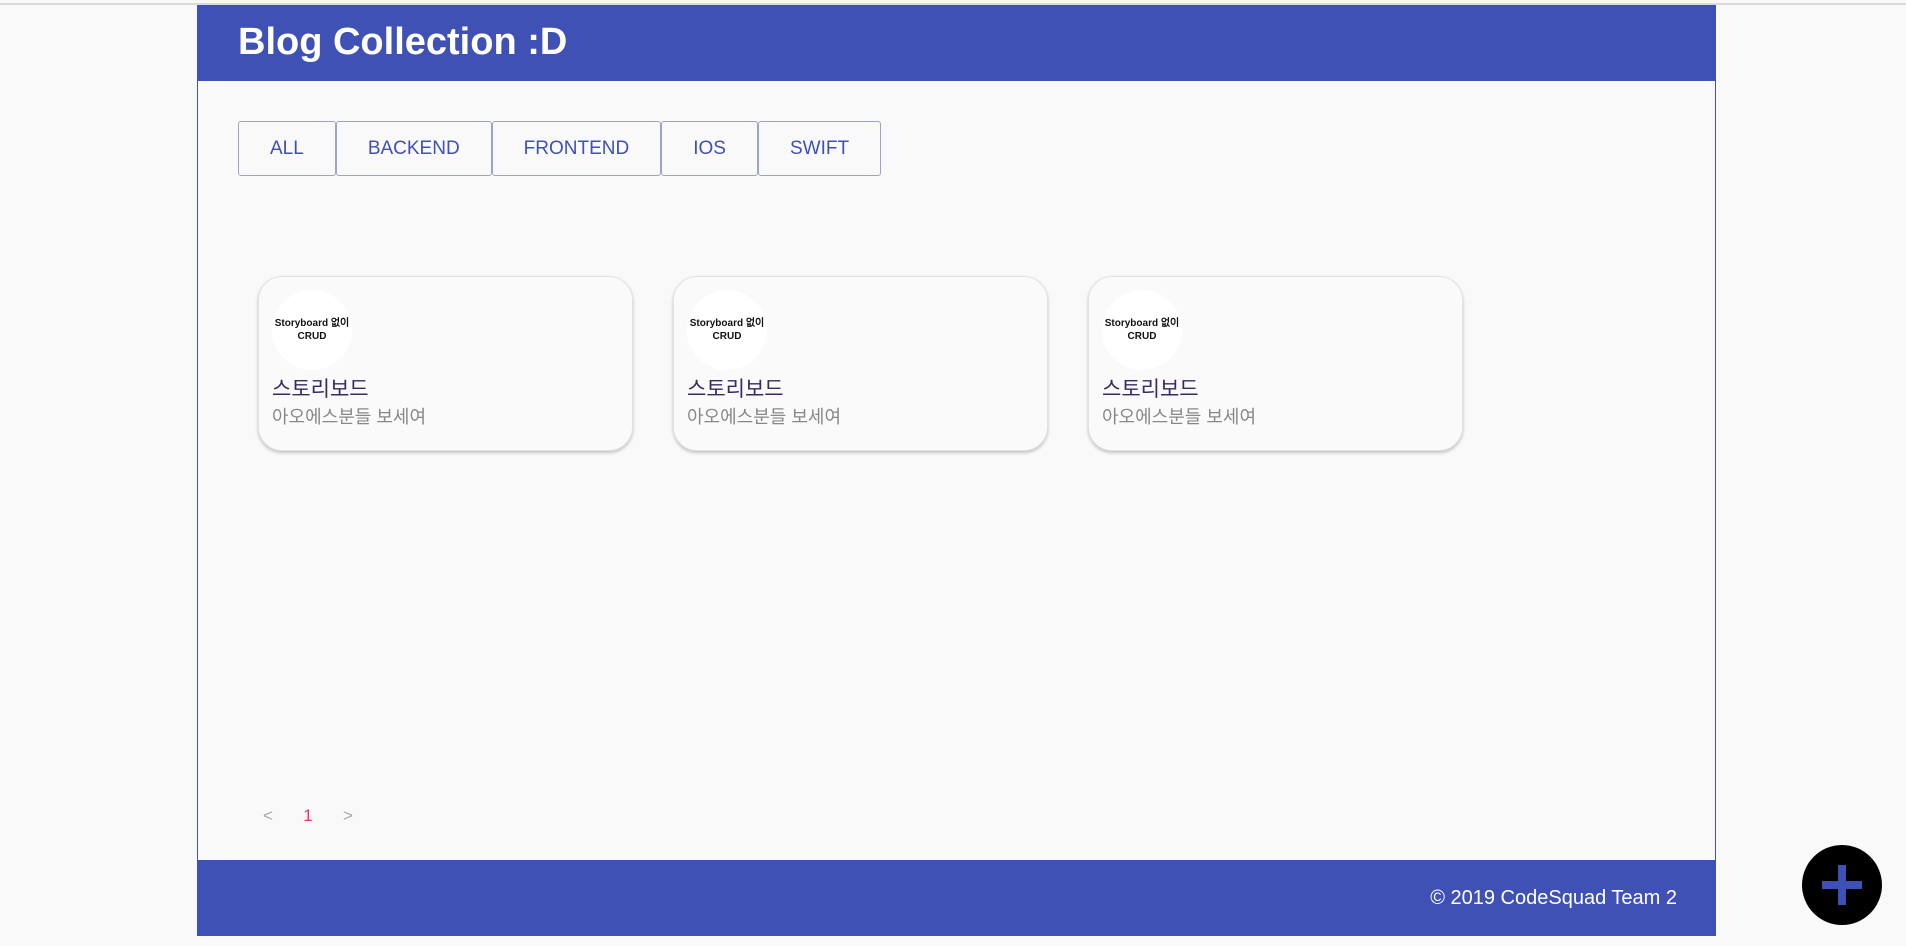 The width and height of the screenshot is (1906, 946). I want to click on filter-backend-button: BACKEND, so click(413, 148).